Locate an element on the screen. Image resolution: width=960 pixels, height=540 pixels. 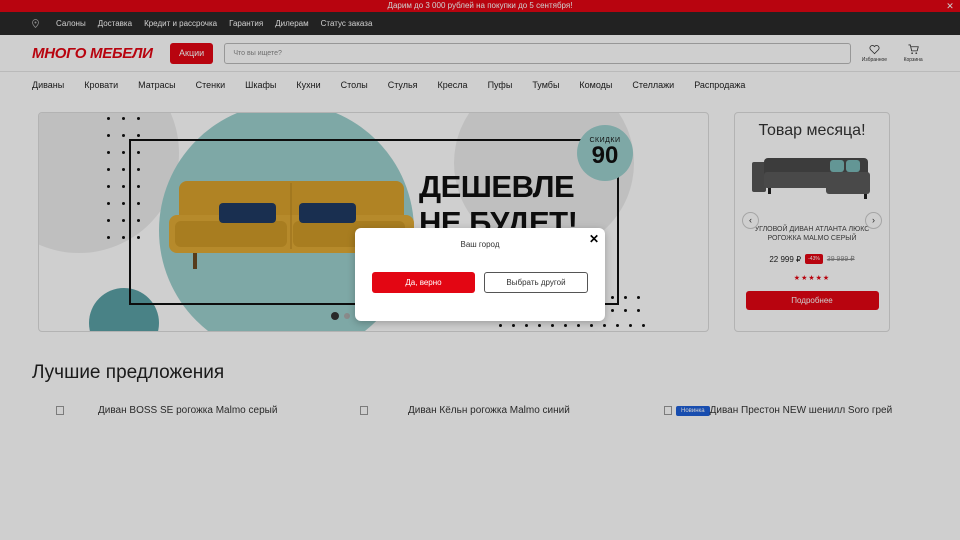
modal-title: Ваш город is located at coordinates (480, 244).